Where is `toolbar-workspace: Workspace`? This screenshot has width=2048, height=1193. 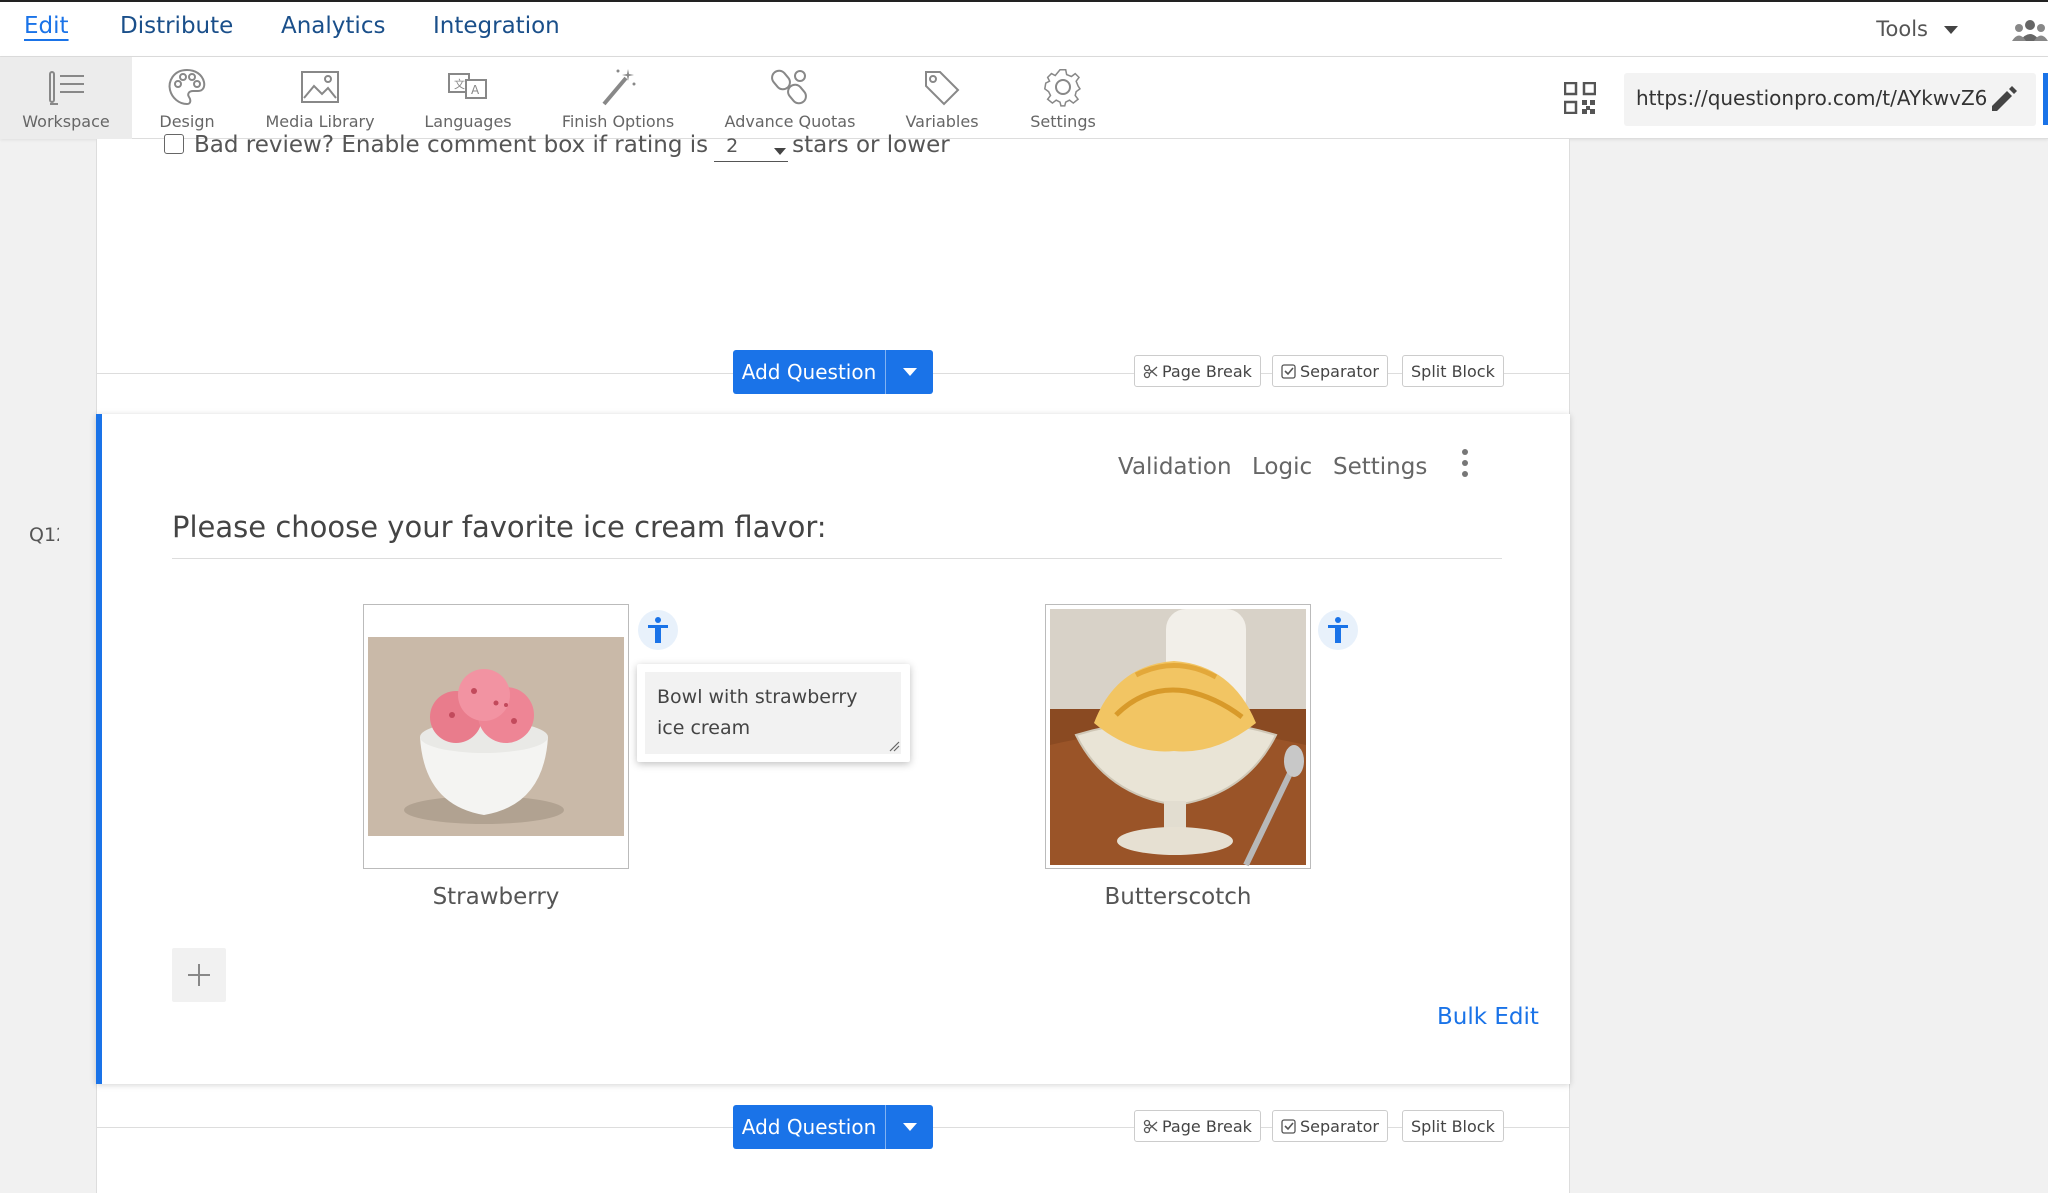 toolbar-workspace: Workspace is located at coordinates (66, 98).